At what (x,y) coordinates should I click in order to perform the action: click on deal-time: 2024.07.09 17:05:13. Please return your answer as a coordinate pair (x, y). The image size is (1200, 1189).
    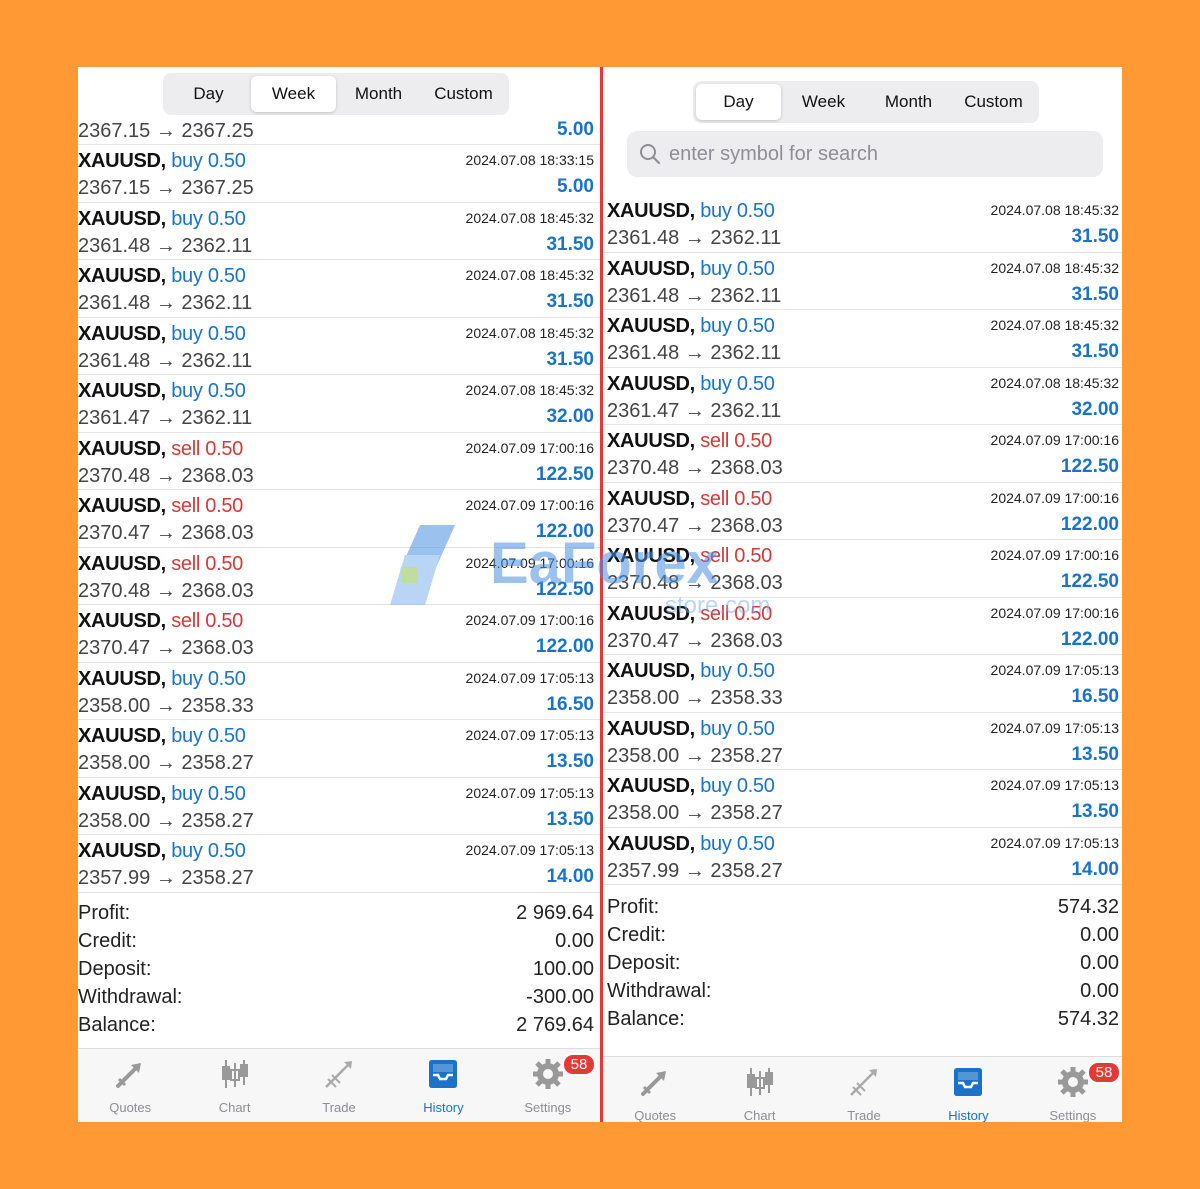
    Looking at the image, I should click on (1054, 670).